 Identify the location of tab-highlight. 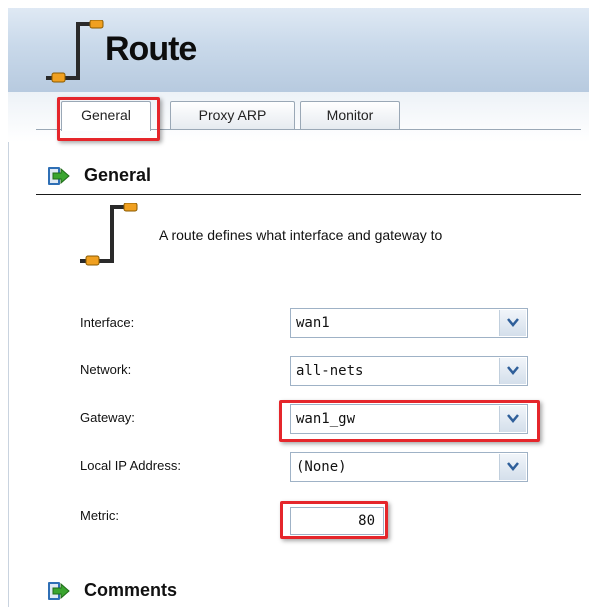
(108, 119).